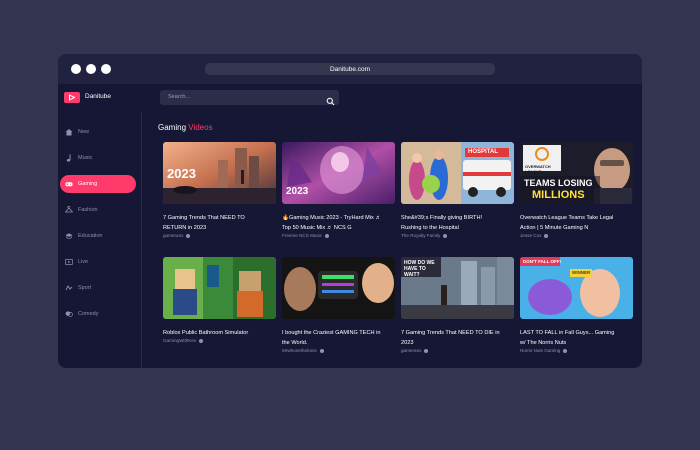 This screenshot has width=700, height=450. I want to click on video-thumbnail: OVERWATCH LEAGUE TEAMS LOSING MILLIONS, so click(576, 173).